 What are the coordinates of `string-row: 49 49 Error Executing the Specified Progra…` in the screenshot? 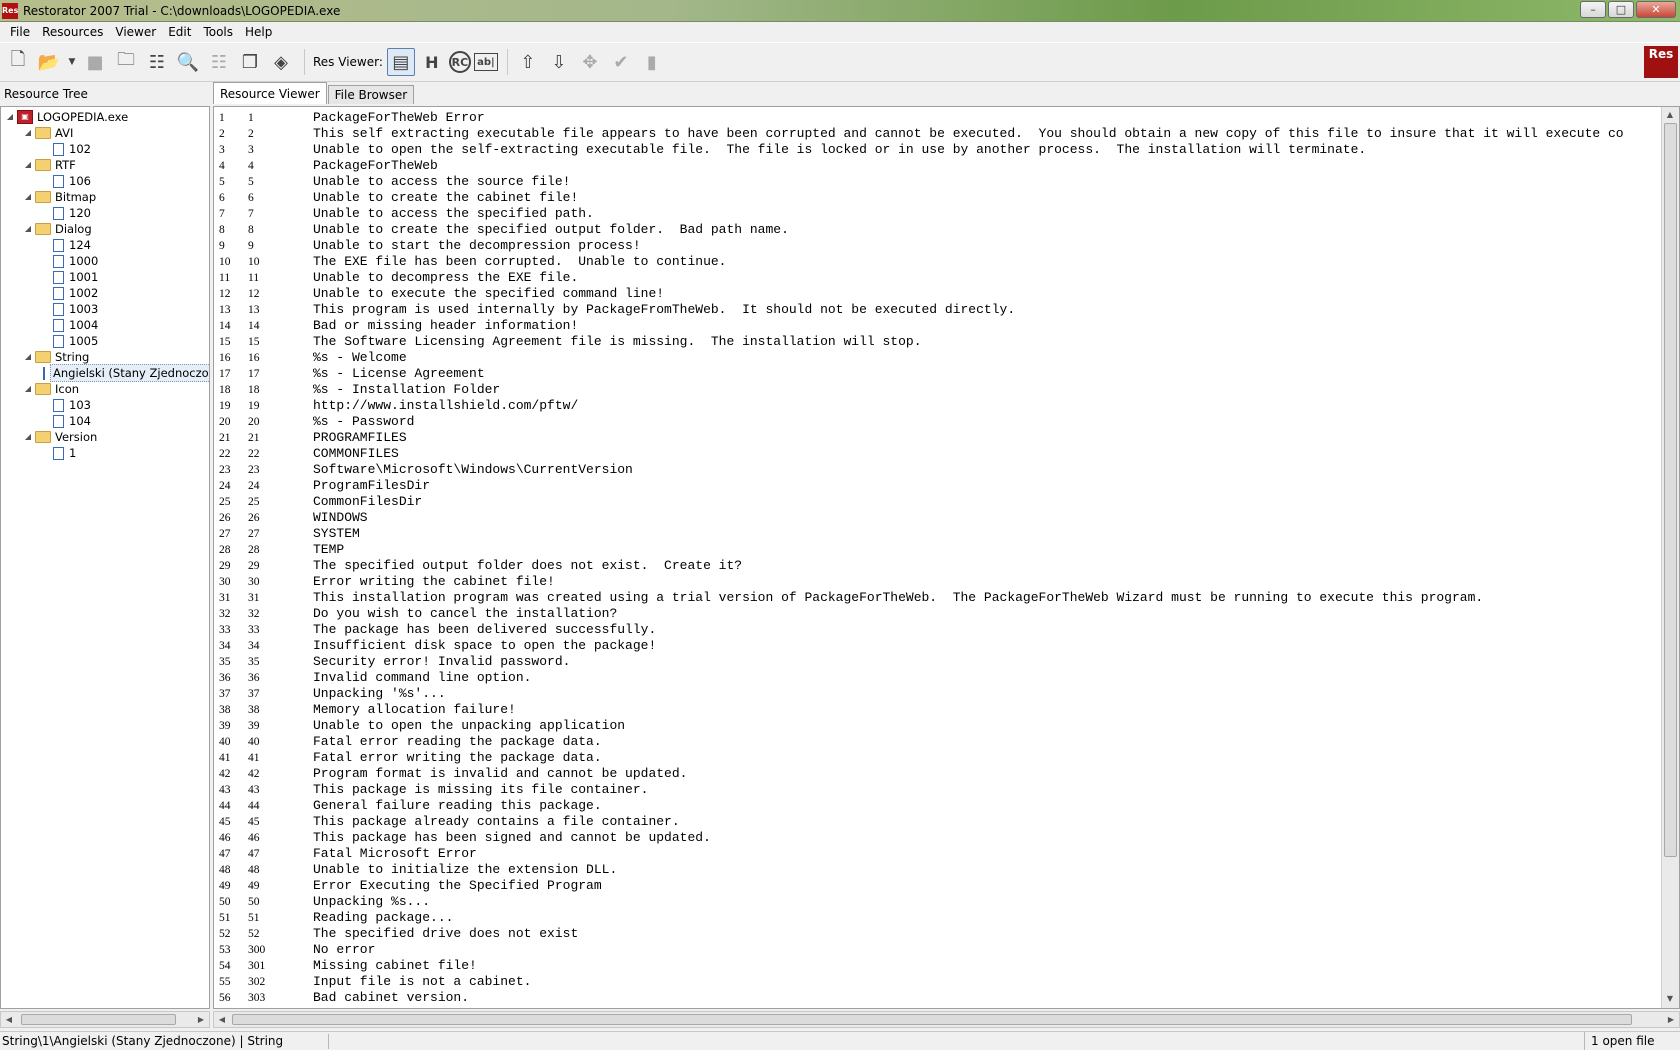 It's located at (937, 886).